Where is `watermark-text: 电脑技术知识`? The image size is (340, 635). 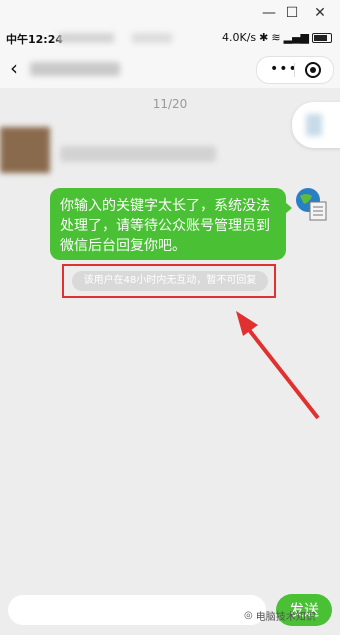
watermark-text: 电脑技术知识 is located at coordinates (285, 617).